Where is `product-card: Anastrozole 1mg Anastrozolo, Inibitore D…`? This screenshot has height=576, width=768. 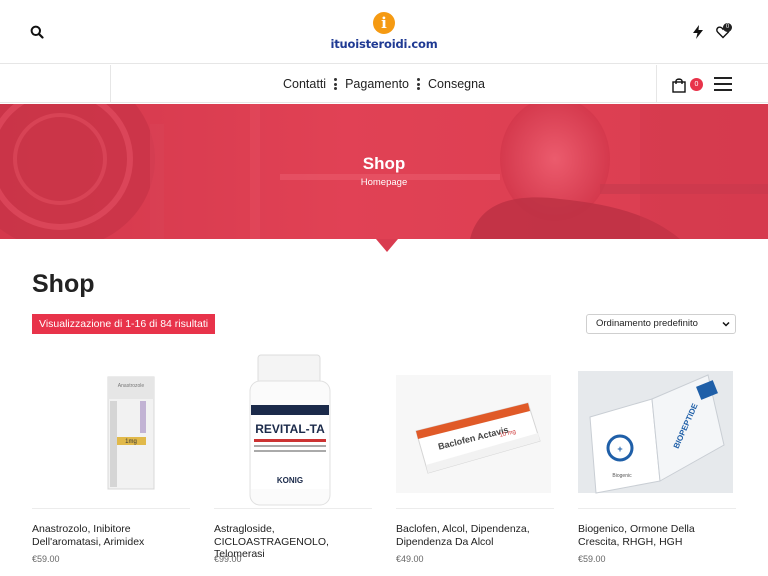
product-card: Anastrozole 1mg Anastrozolo, Inibitore D… is located at coordinates (111, 464).